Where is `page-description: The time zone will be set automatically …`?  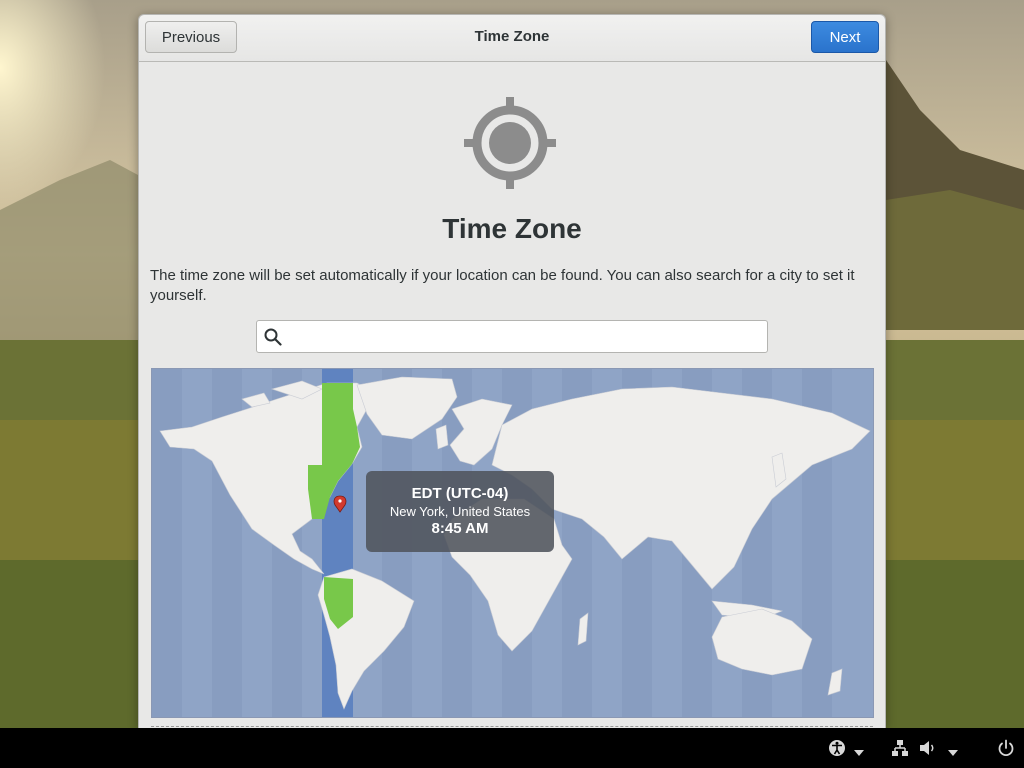
page-description: The time zone will be set automatically … is located at coordinates (502, 285).